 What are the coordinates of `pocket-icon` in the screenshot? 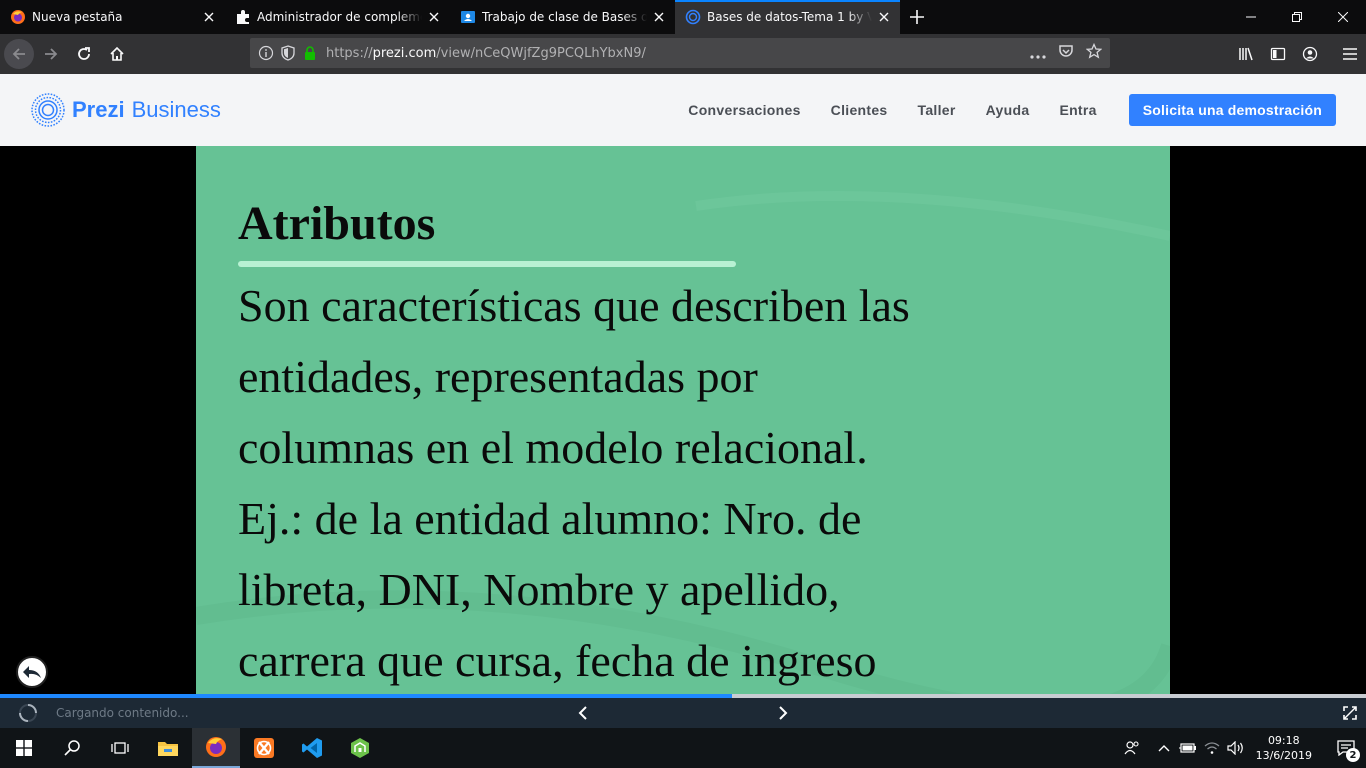 It's located at (1066, 53).